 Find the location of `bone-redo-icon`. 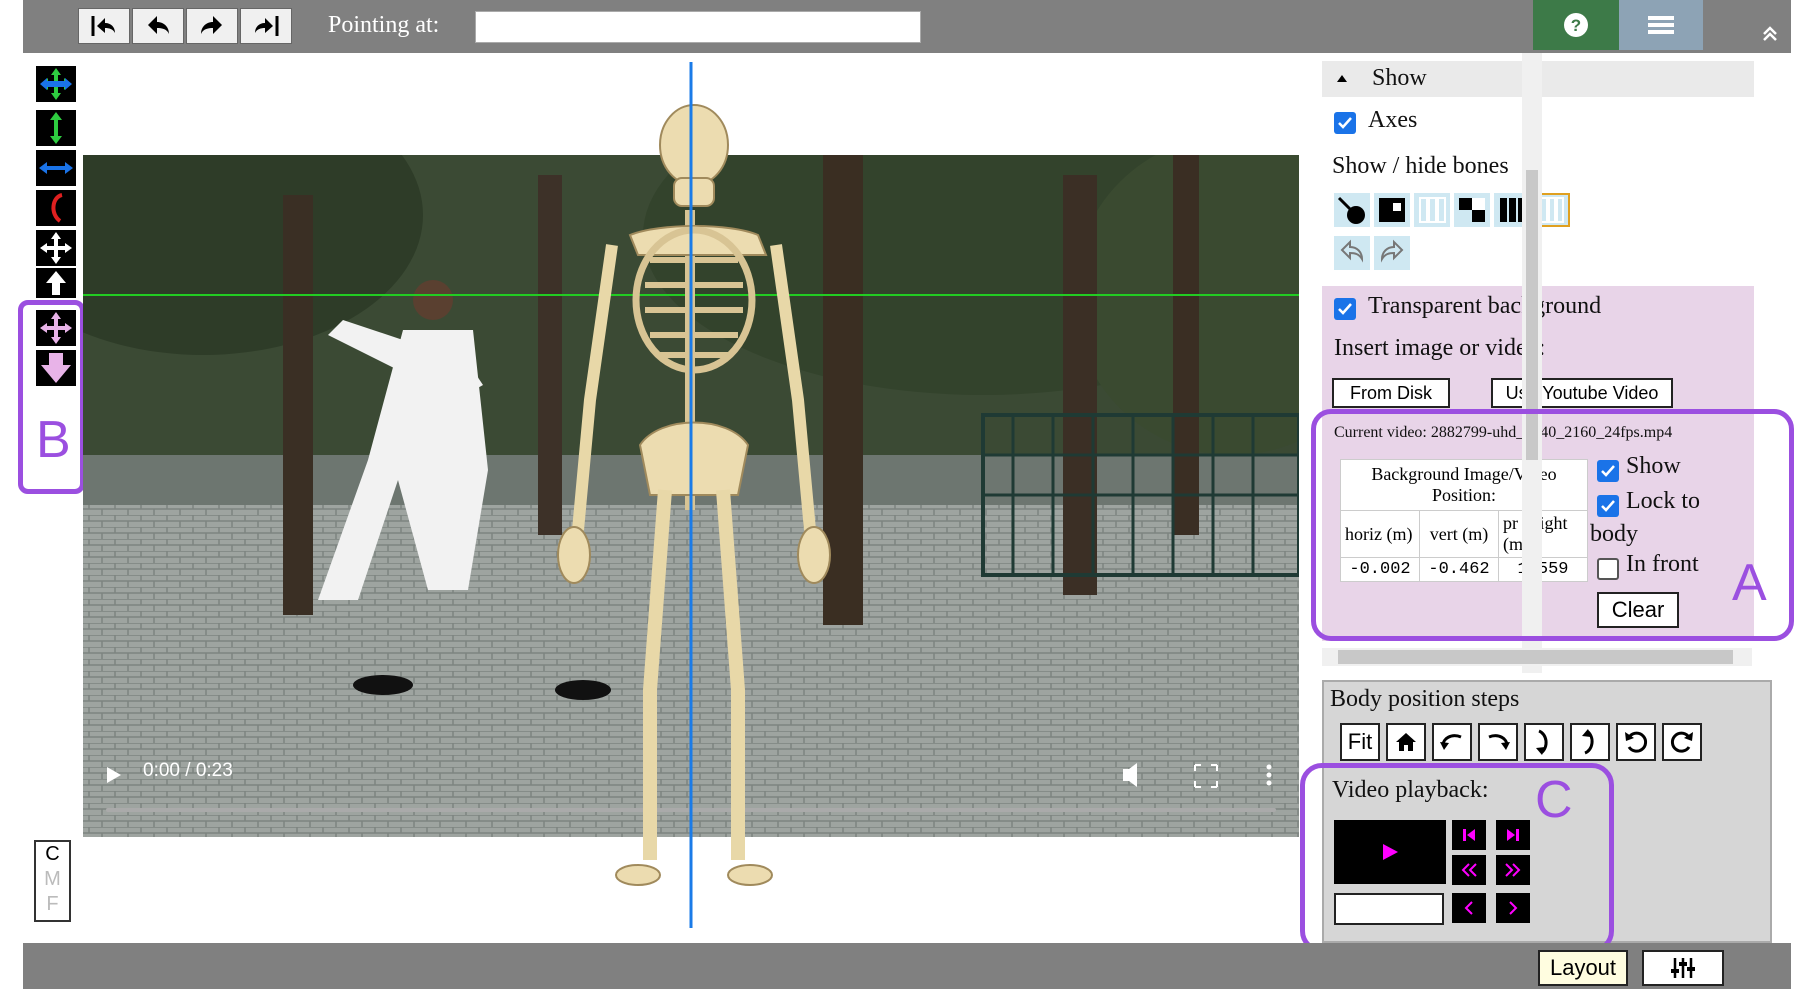

bone-redo-icon is located at coordinates (1392, 251).